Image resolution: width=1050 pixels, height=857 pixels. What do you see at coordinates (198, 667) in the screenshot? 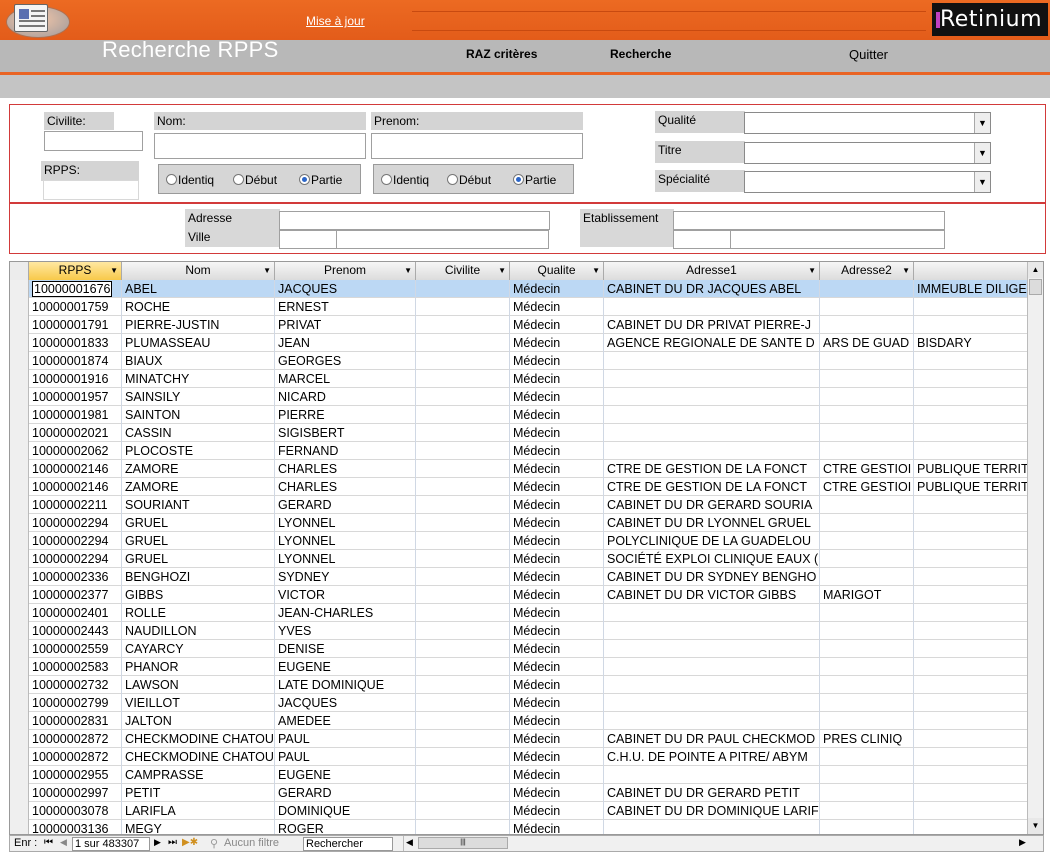
I see `cell-nom: PHANOR` at bounding box center [198, 667].